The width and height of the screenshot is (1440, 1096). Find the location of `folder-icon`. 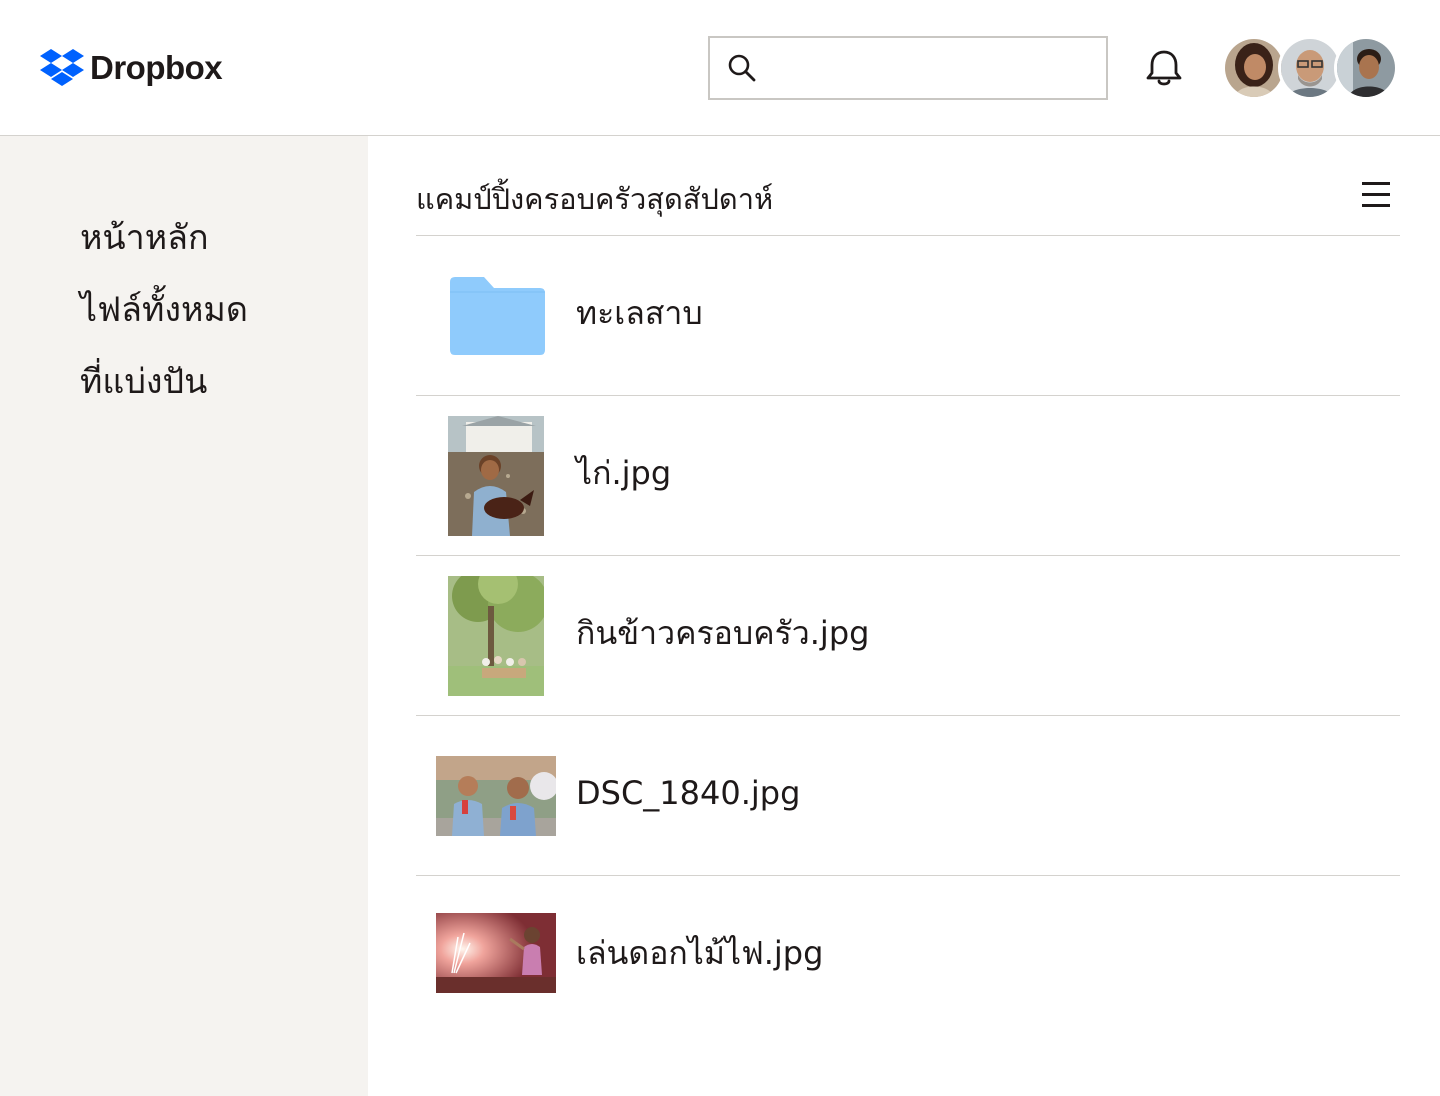

folder-icon is located at coordinates (497, 316).